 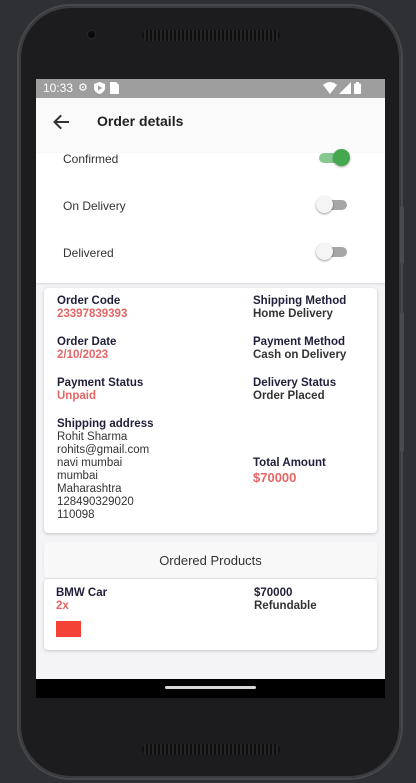 What do you see at coordinates (92, 437) in the screenshot?
I see `address-line: Rohit Sharma` at bounding box center [92, 437].